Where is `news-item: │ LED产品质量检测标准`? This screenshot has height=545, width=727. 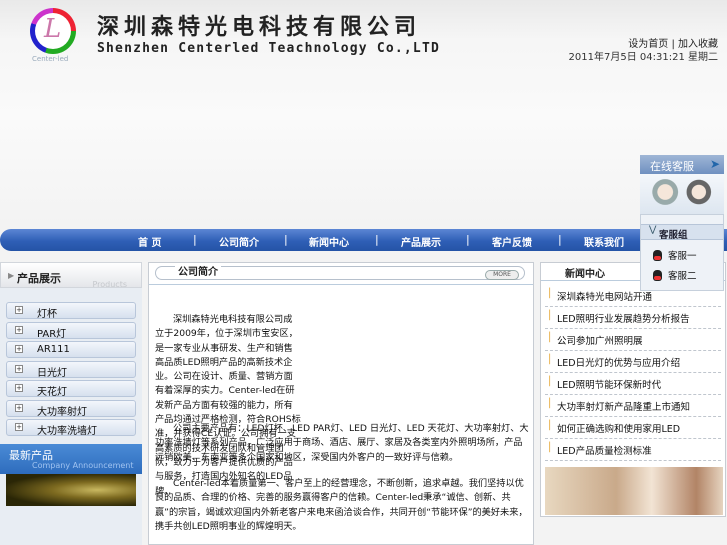 news-item: │ LED产品质量检测标准 is located at coordinates (633, 450).